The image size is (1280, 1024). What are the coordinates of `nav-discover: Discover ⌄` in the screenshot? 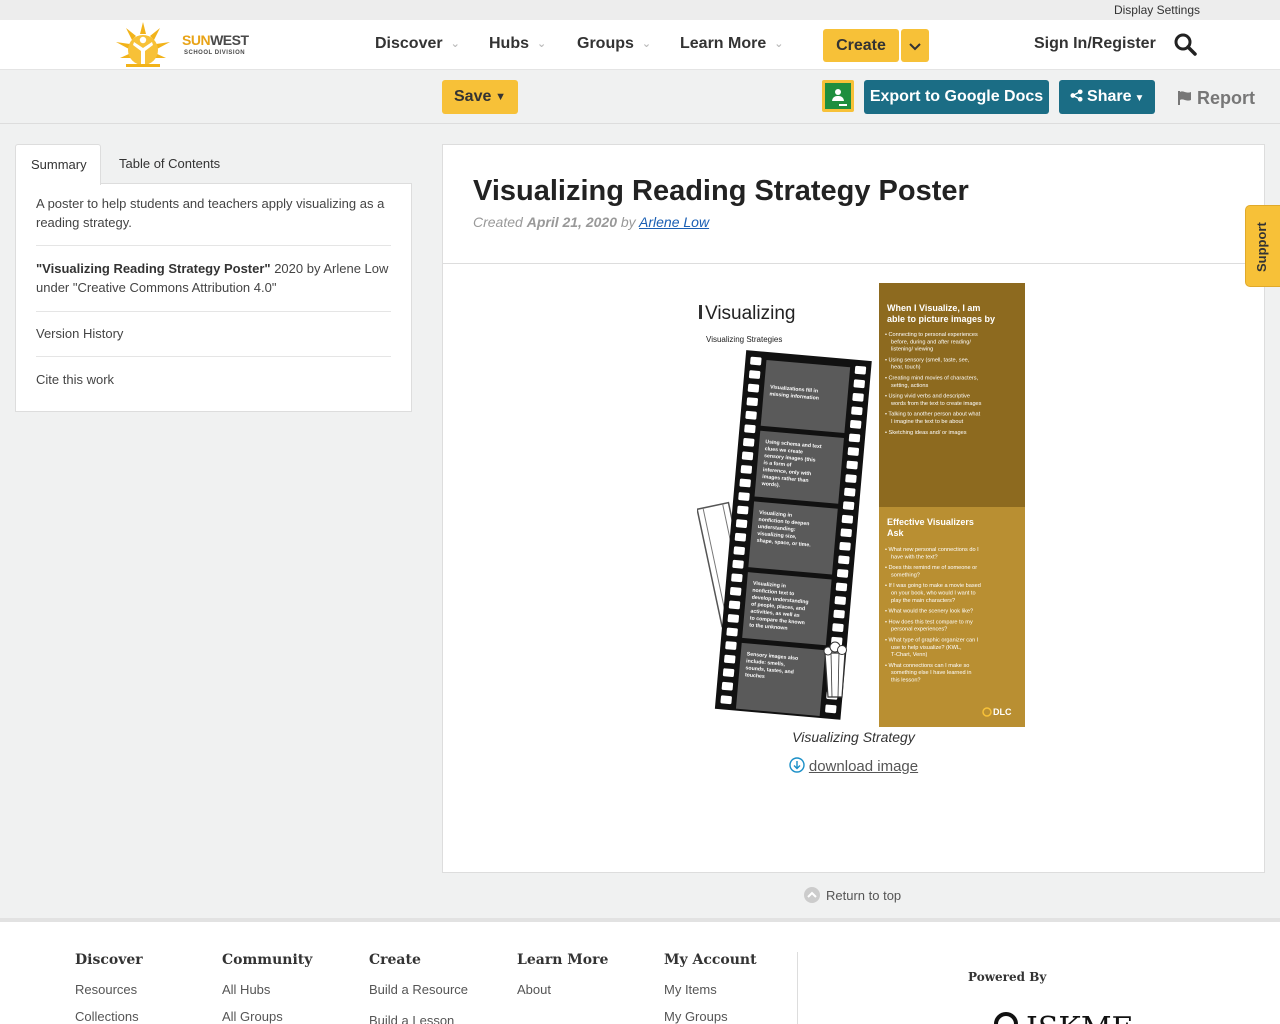 It's located at (417, 44).